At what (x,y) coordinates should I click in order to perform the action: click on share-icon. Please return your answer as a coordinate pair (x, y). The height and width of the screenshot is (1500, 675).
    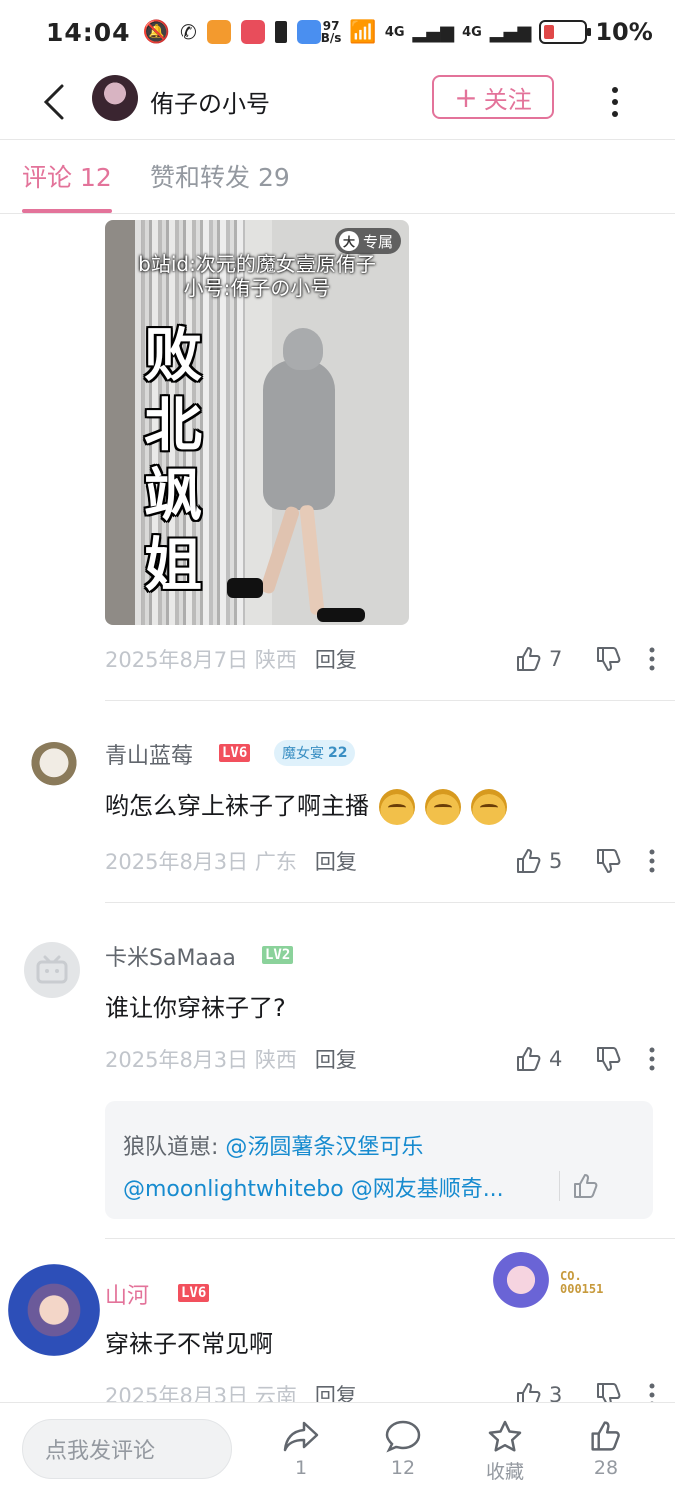
    Looking at the image, I should click on (301, 1436).